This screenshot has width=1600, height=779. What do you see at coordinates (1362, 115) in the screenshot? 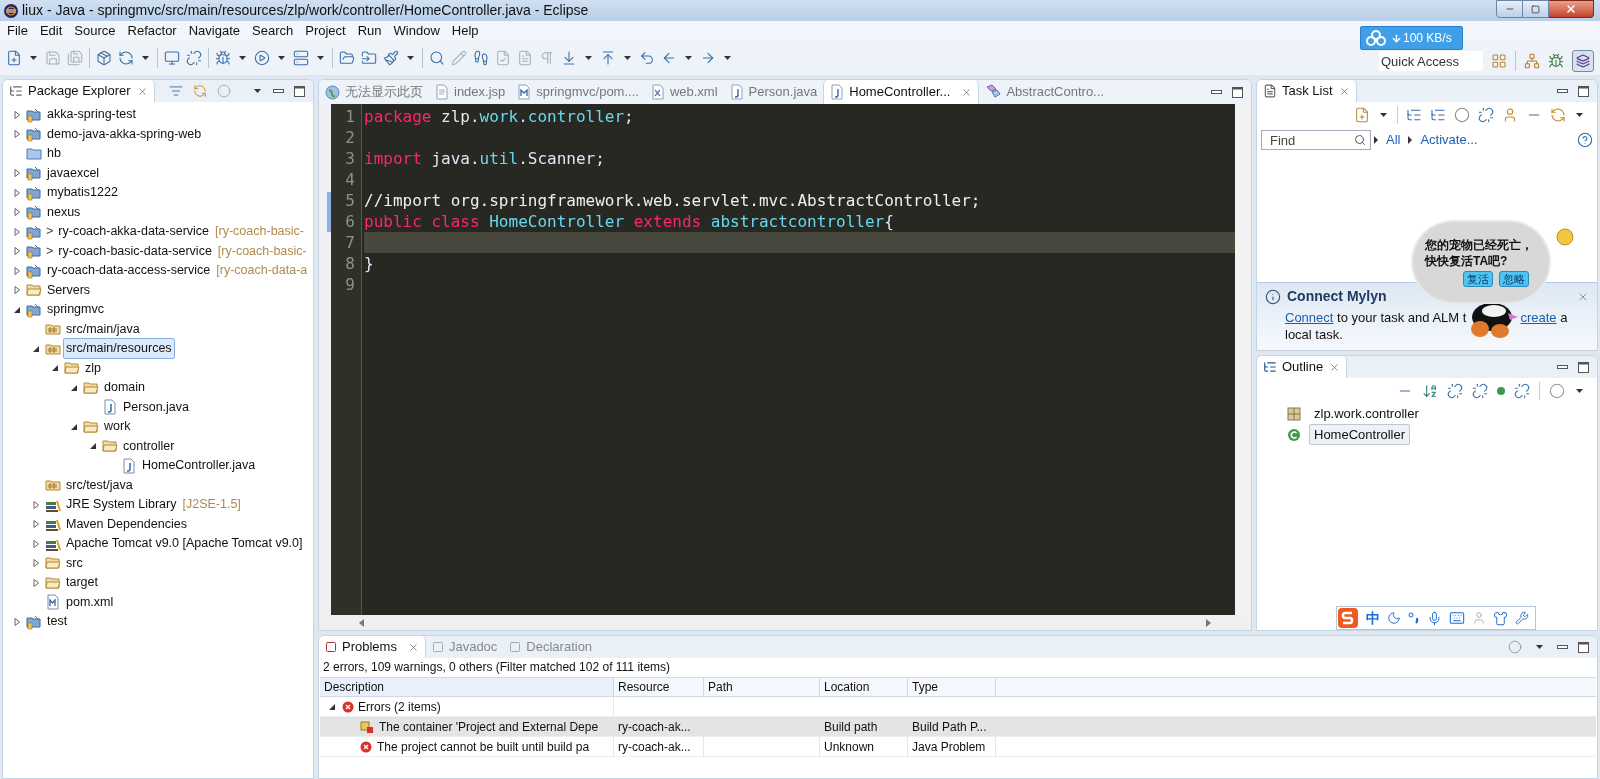
I see `new-task-icon` at bounding box center [1362, 115].